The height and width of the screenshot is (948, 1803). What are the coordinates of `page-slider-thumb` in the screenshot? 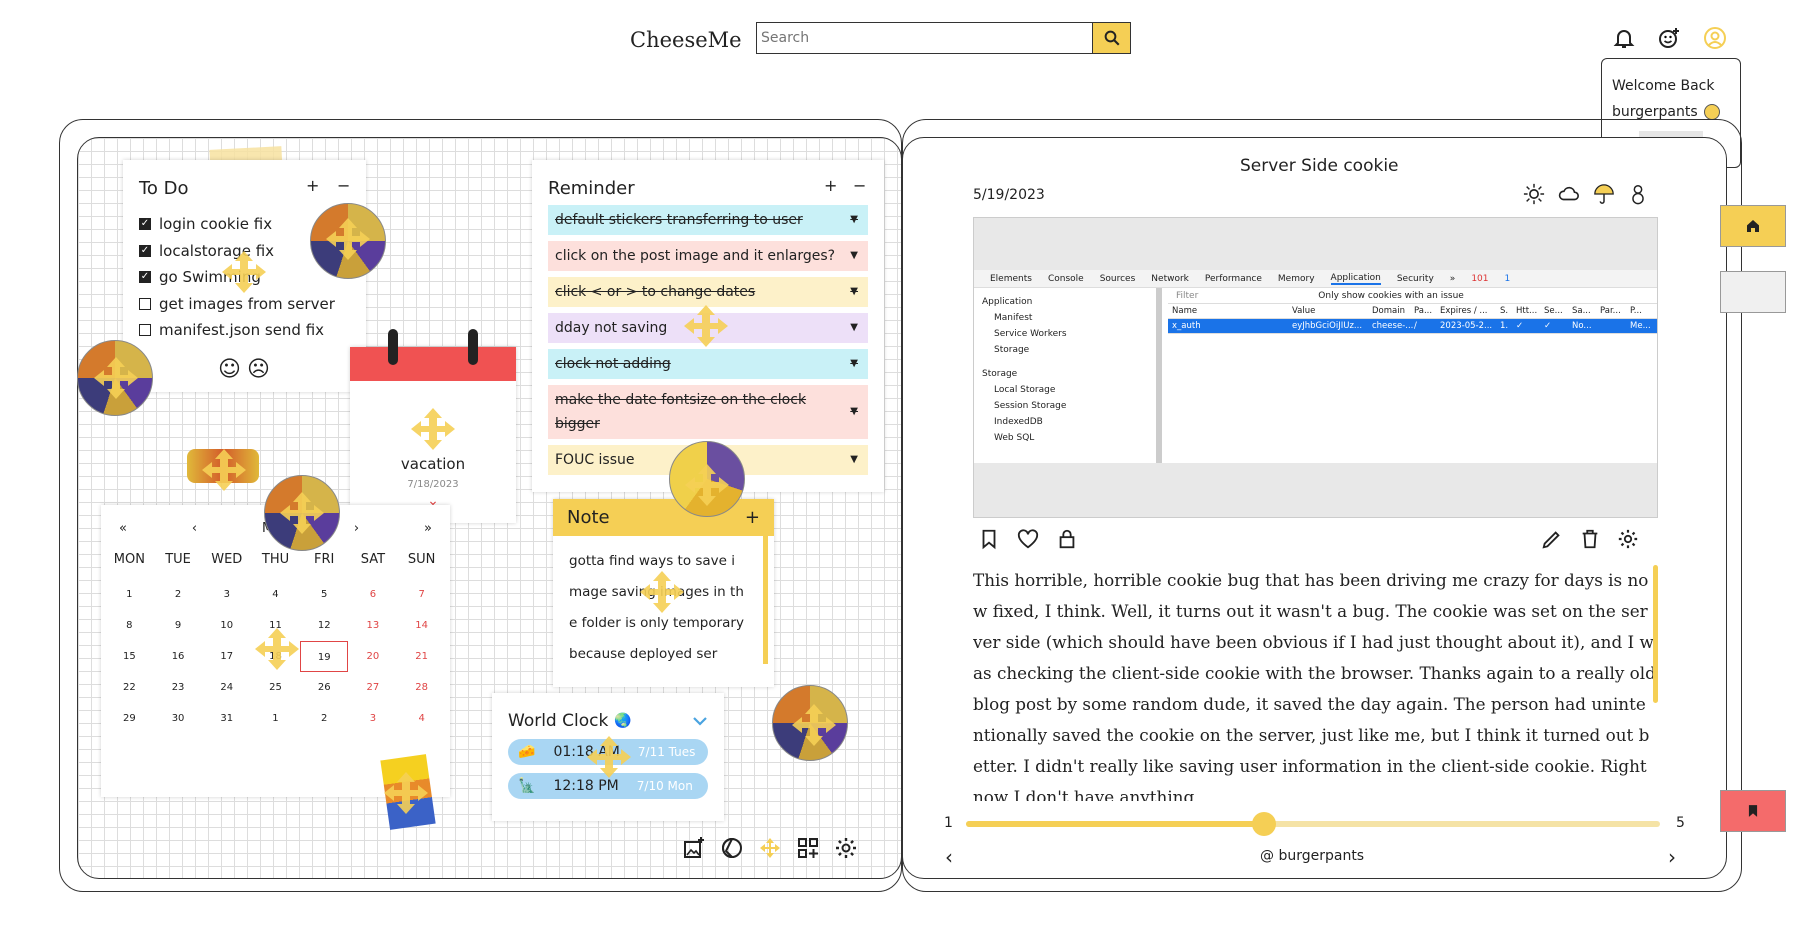 It's located at (1264, 824).